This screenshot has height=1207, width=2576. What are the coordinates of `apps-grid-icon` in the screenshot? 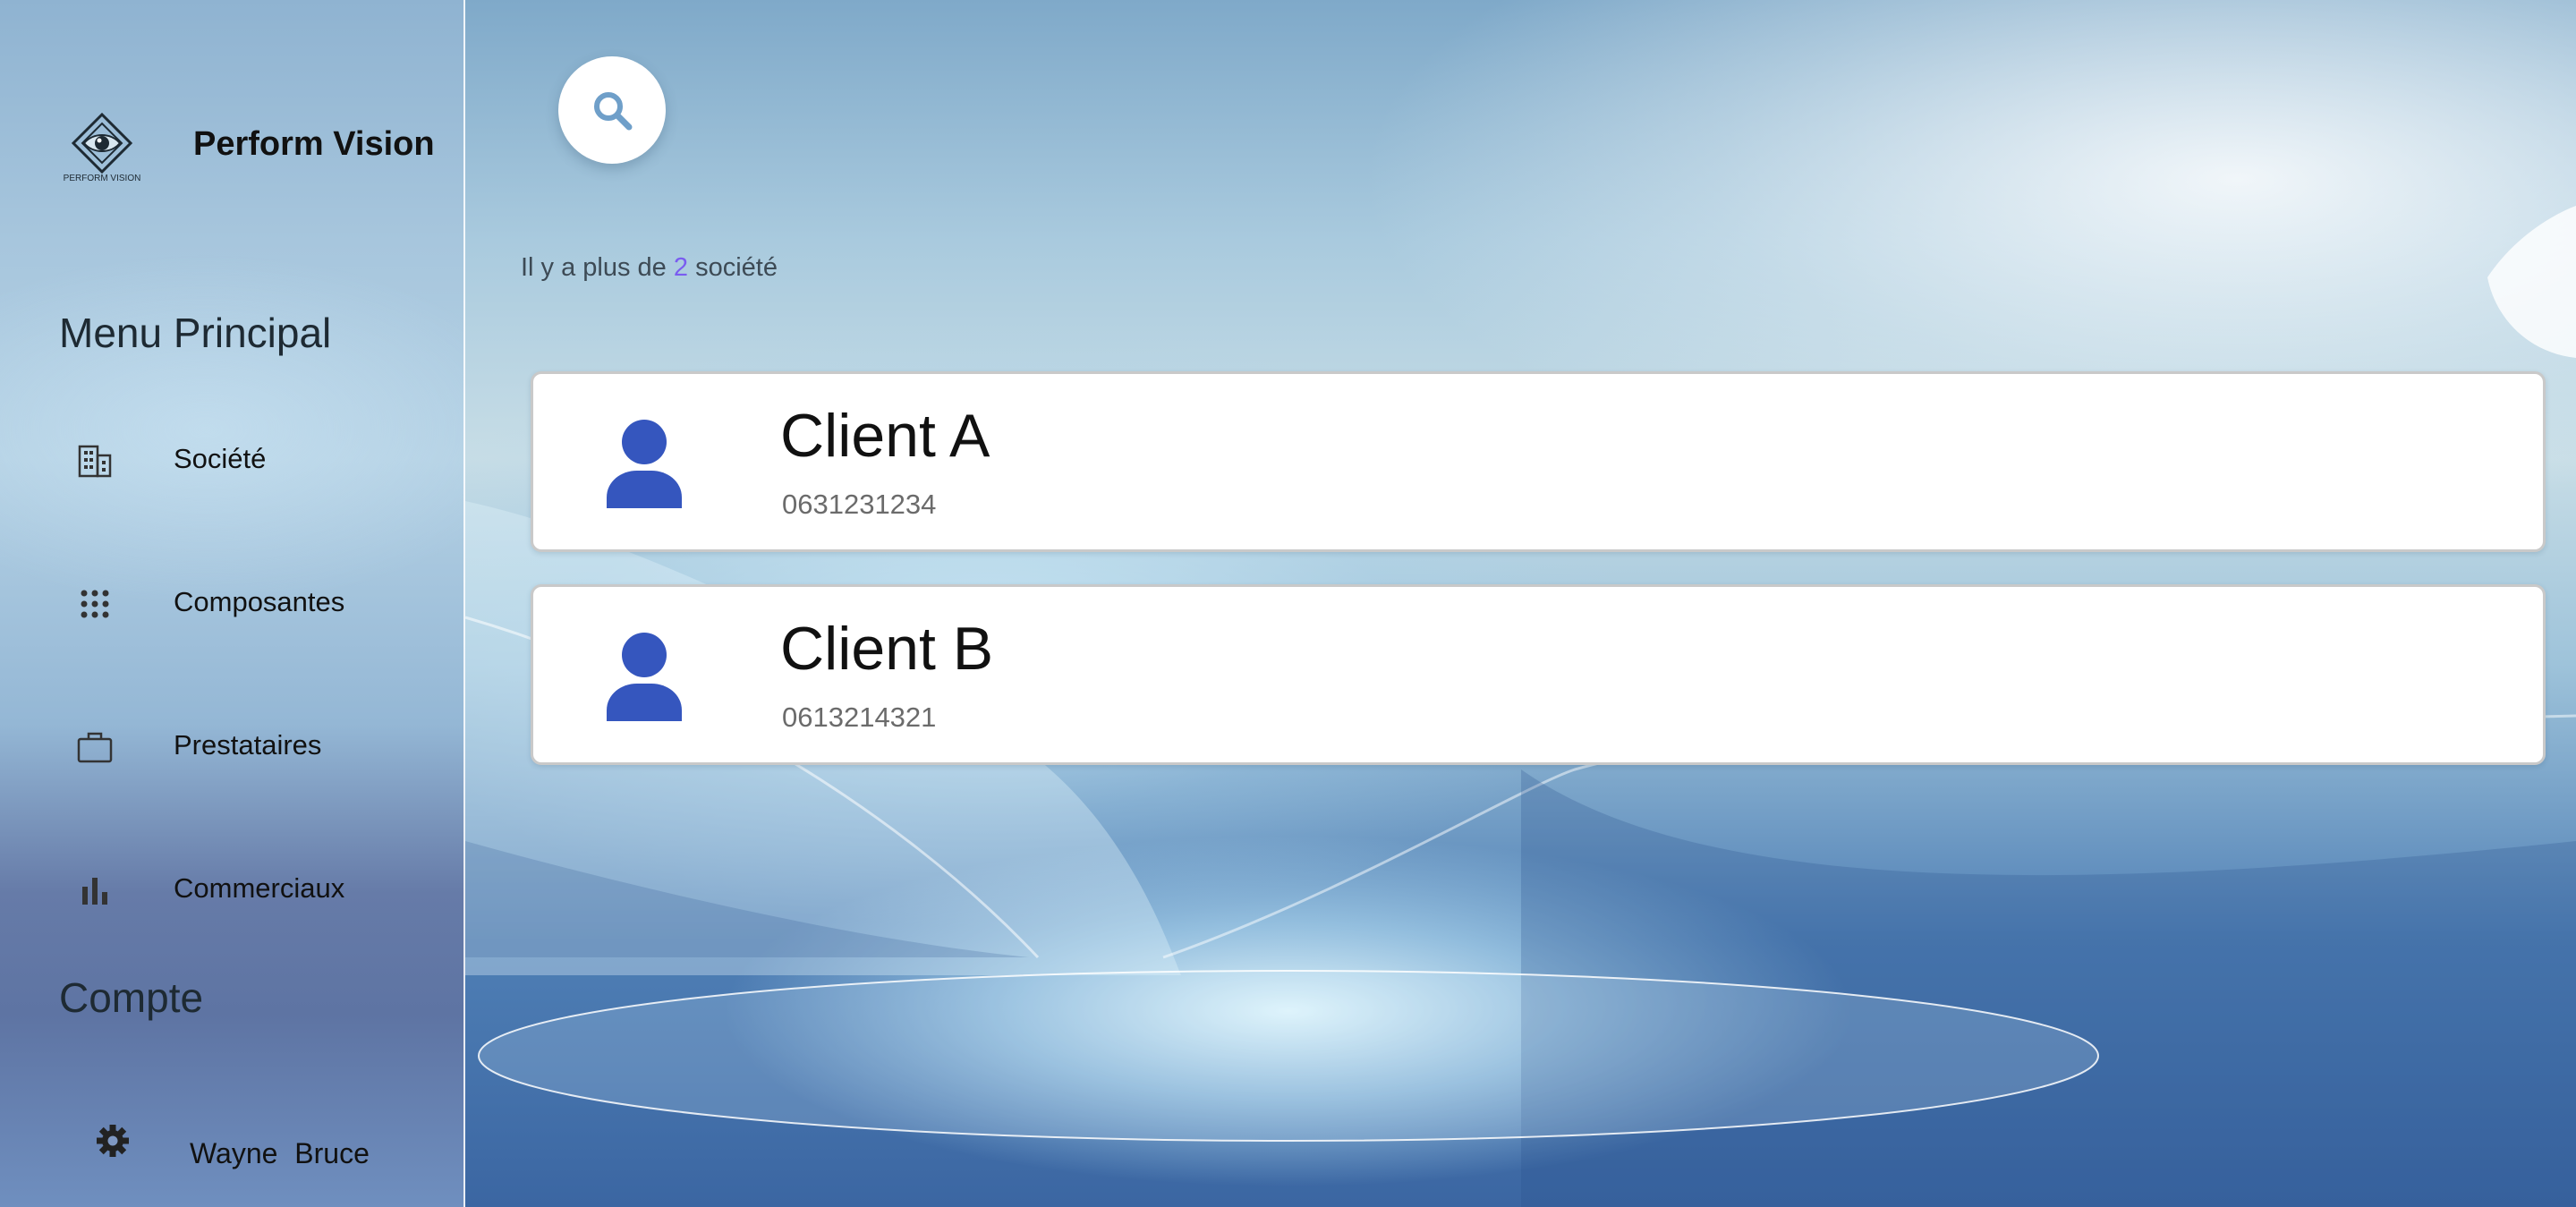 It's located at (95, 604).